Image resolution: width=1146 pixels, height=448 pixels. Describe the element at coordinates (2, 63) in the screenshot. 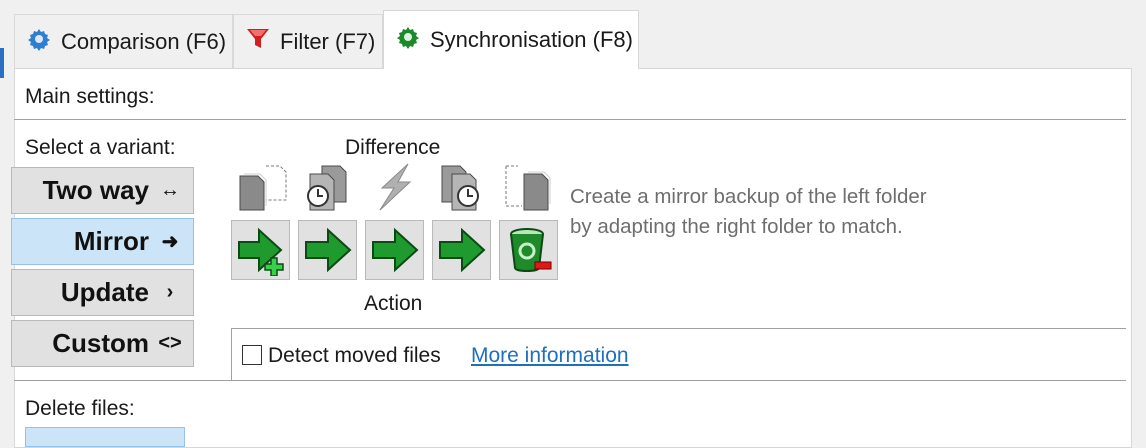

I see `left-selection-accent` at that location.